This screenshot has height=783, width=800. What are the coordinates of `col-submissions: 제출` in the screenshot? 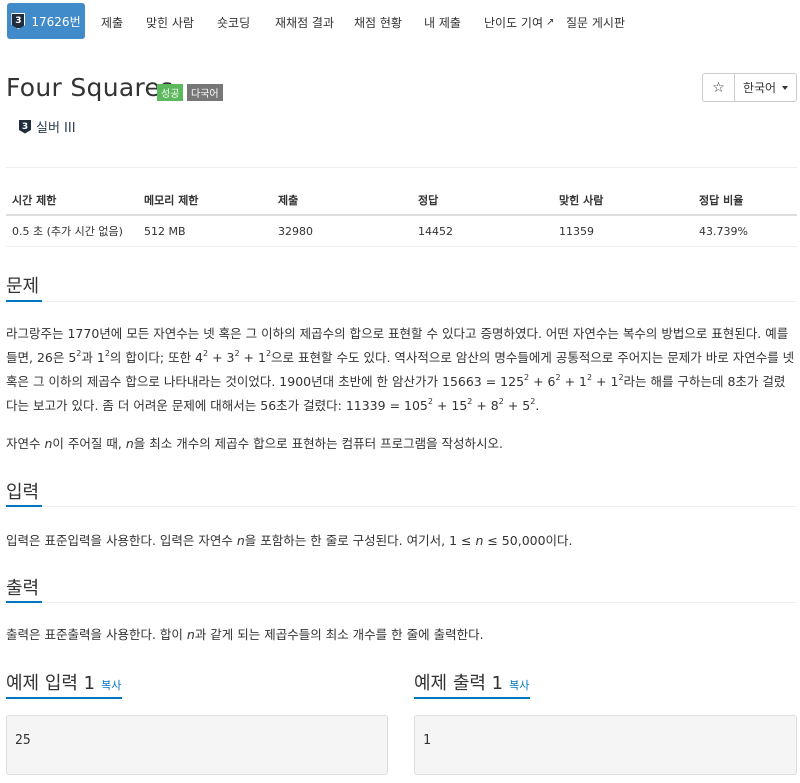 It's located at (342, 200).